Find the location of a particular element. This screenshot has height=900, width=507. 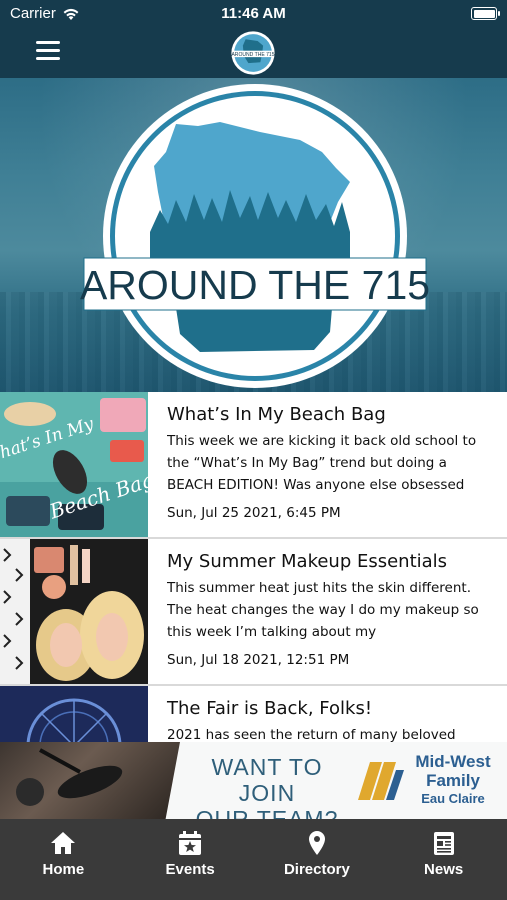

tab-directory: Directory is located at coordinates (317, 859).